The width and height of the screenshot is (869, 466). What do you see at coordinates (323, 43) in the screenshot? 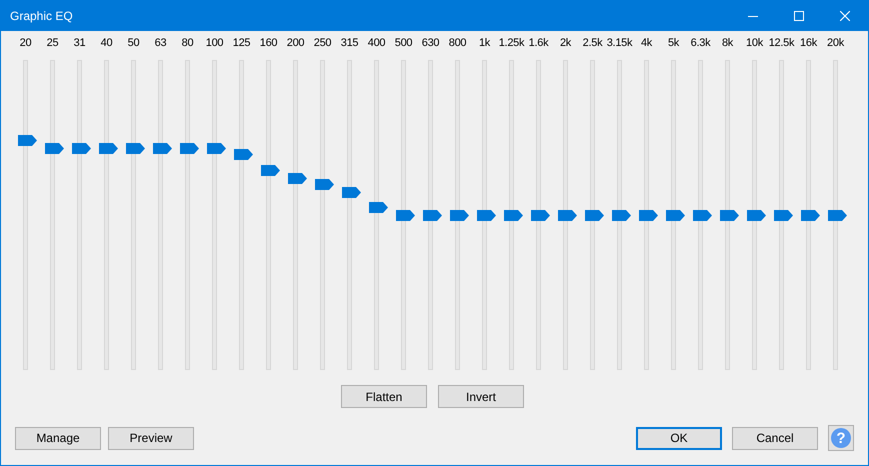
I see `band-label: 250` at bounding box center [323, 43].